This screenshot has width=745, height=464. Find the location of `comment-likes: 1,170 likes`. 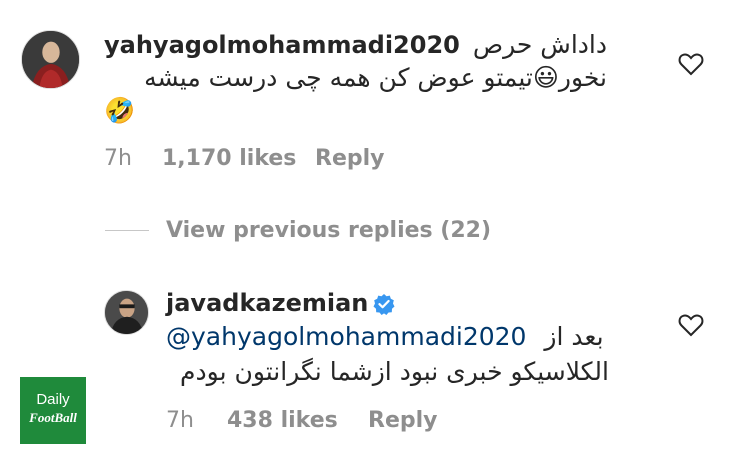

comment-likes: 1,170 likes is located at coordinates (229, 158).